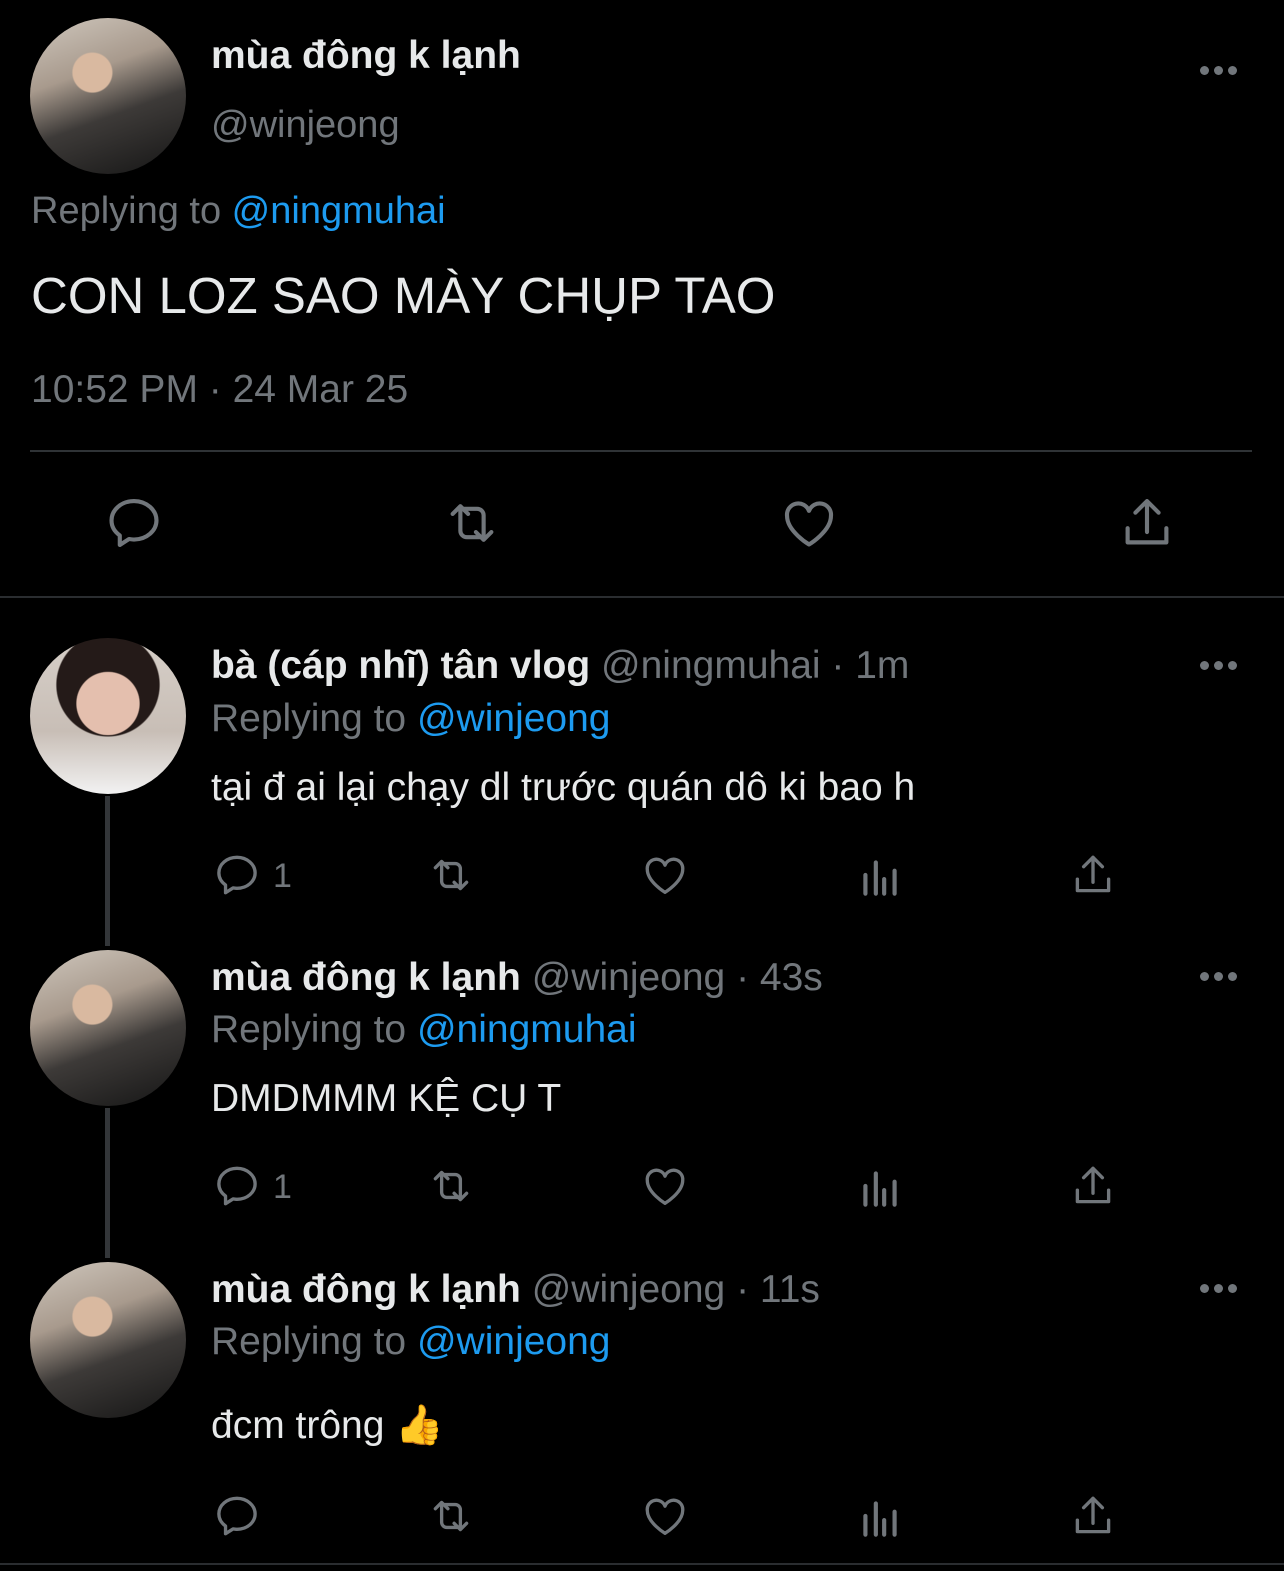  I want to click on tweet-text: đcm trông 👍, so click(327, 1425).